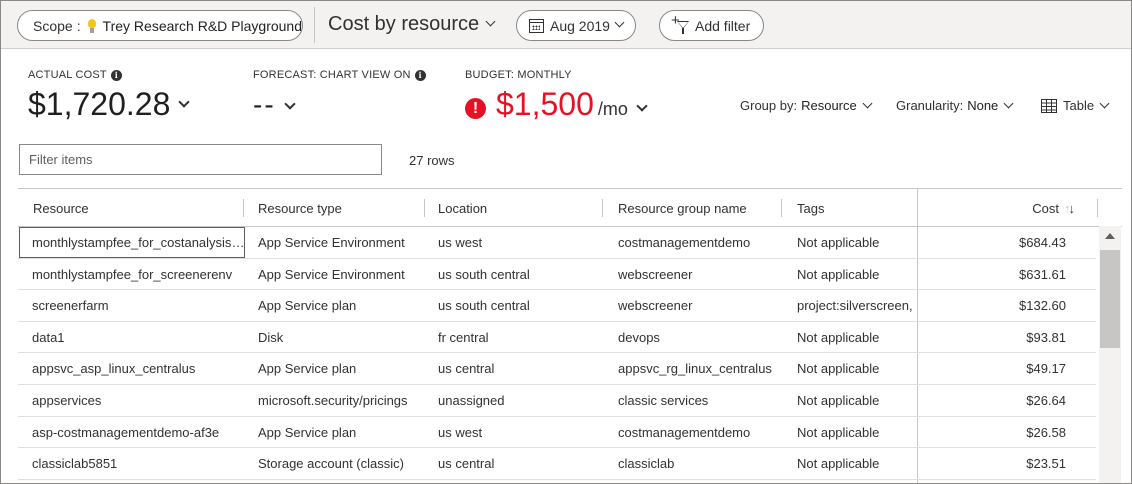  I want to click on date-range-selector: Aug 2019, so click(576, 25).